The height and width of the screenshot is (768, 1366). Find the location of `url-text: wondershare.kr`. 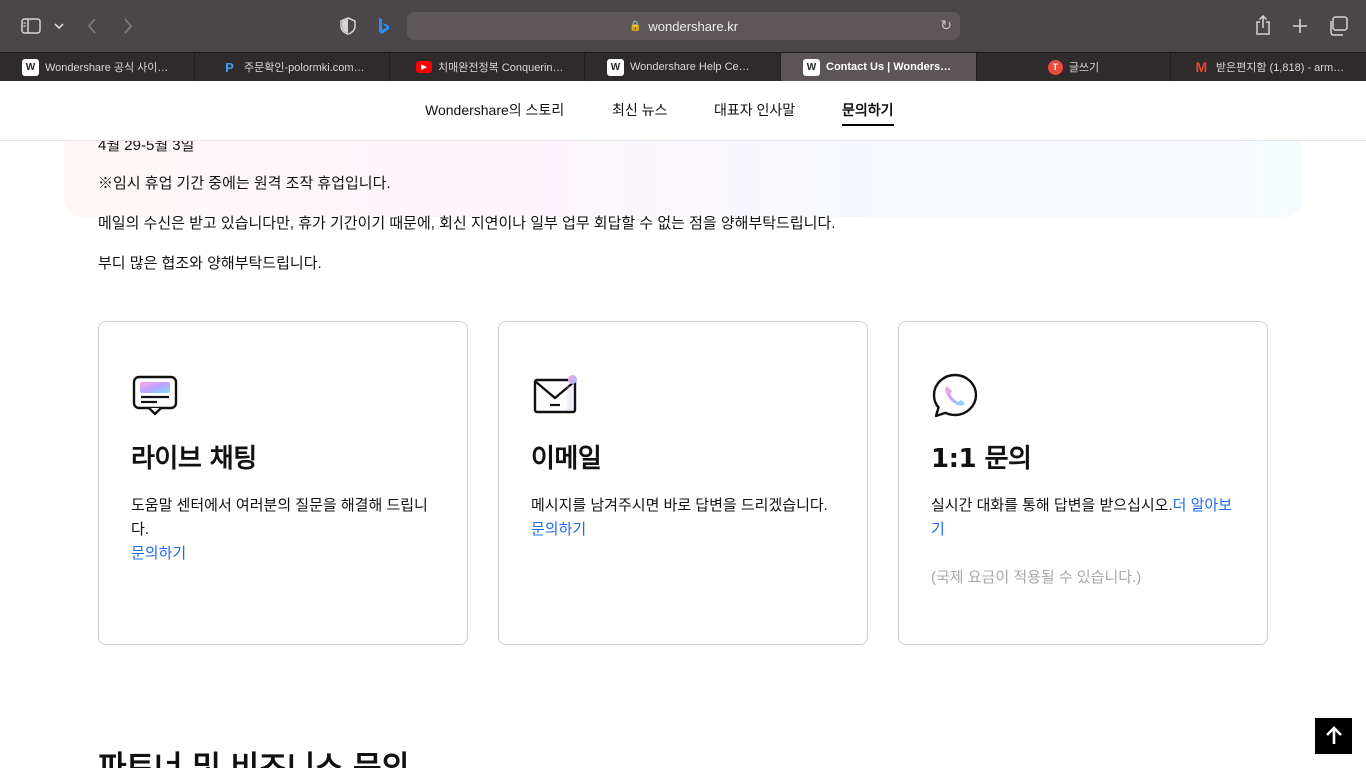

url-text: wondershare.kr is located at coordinates (693, 26).